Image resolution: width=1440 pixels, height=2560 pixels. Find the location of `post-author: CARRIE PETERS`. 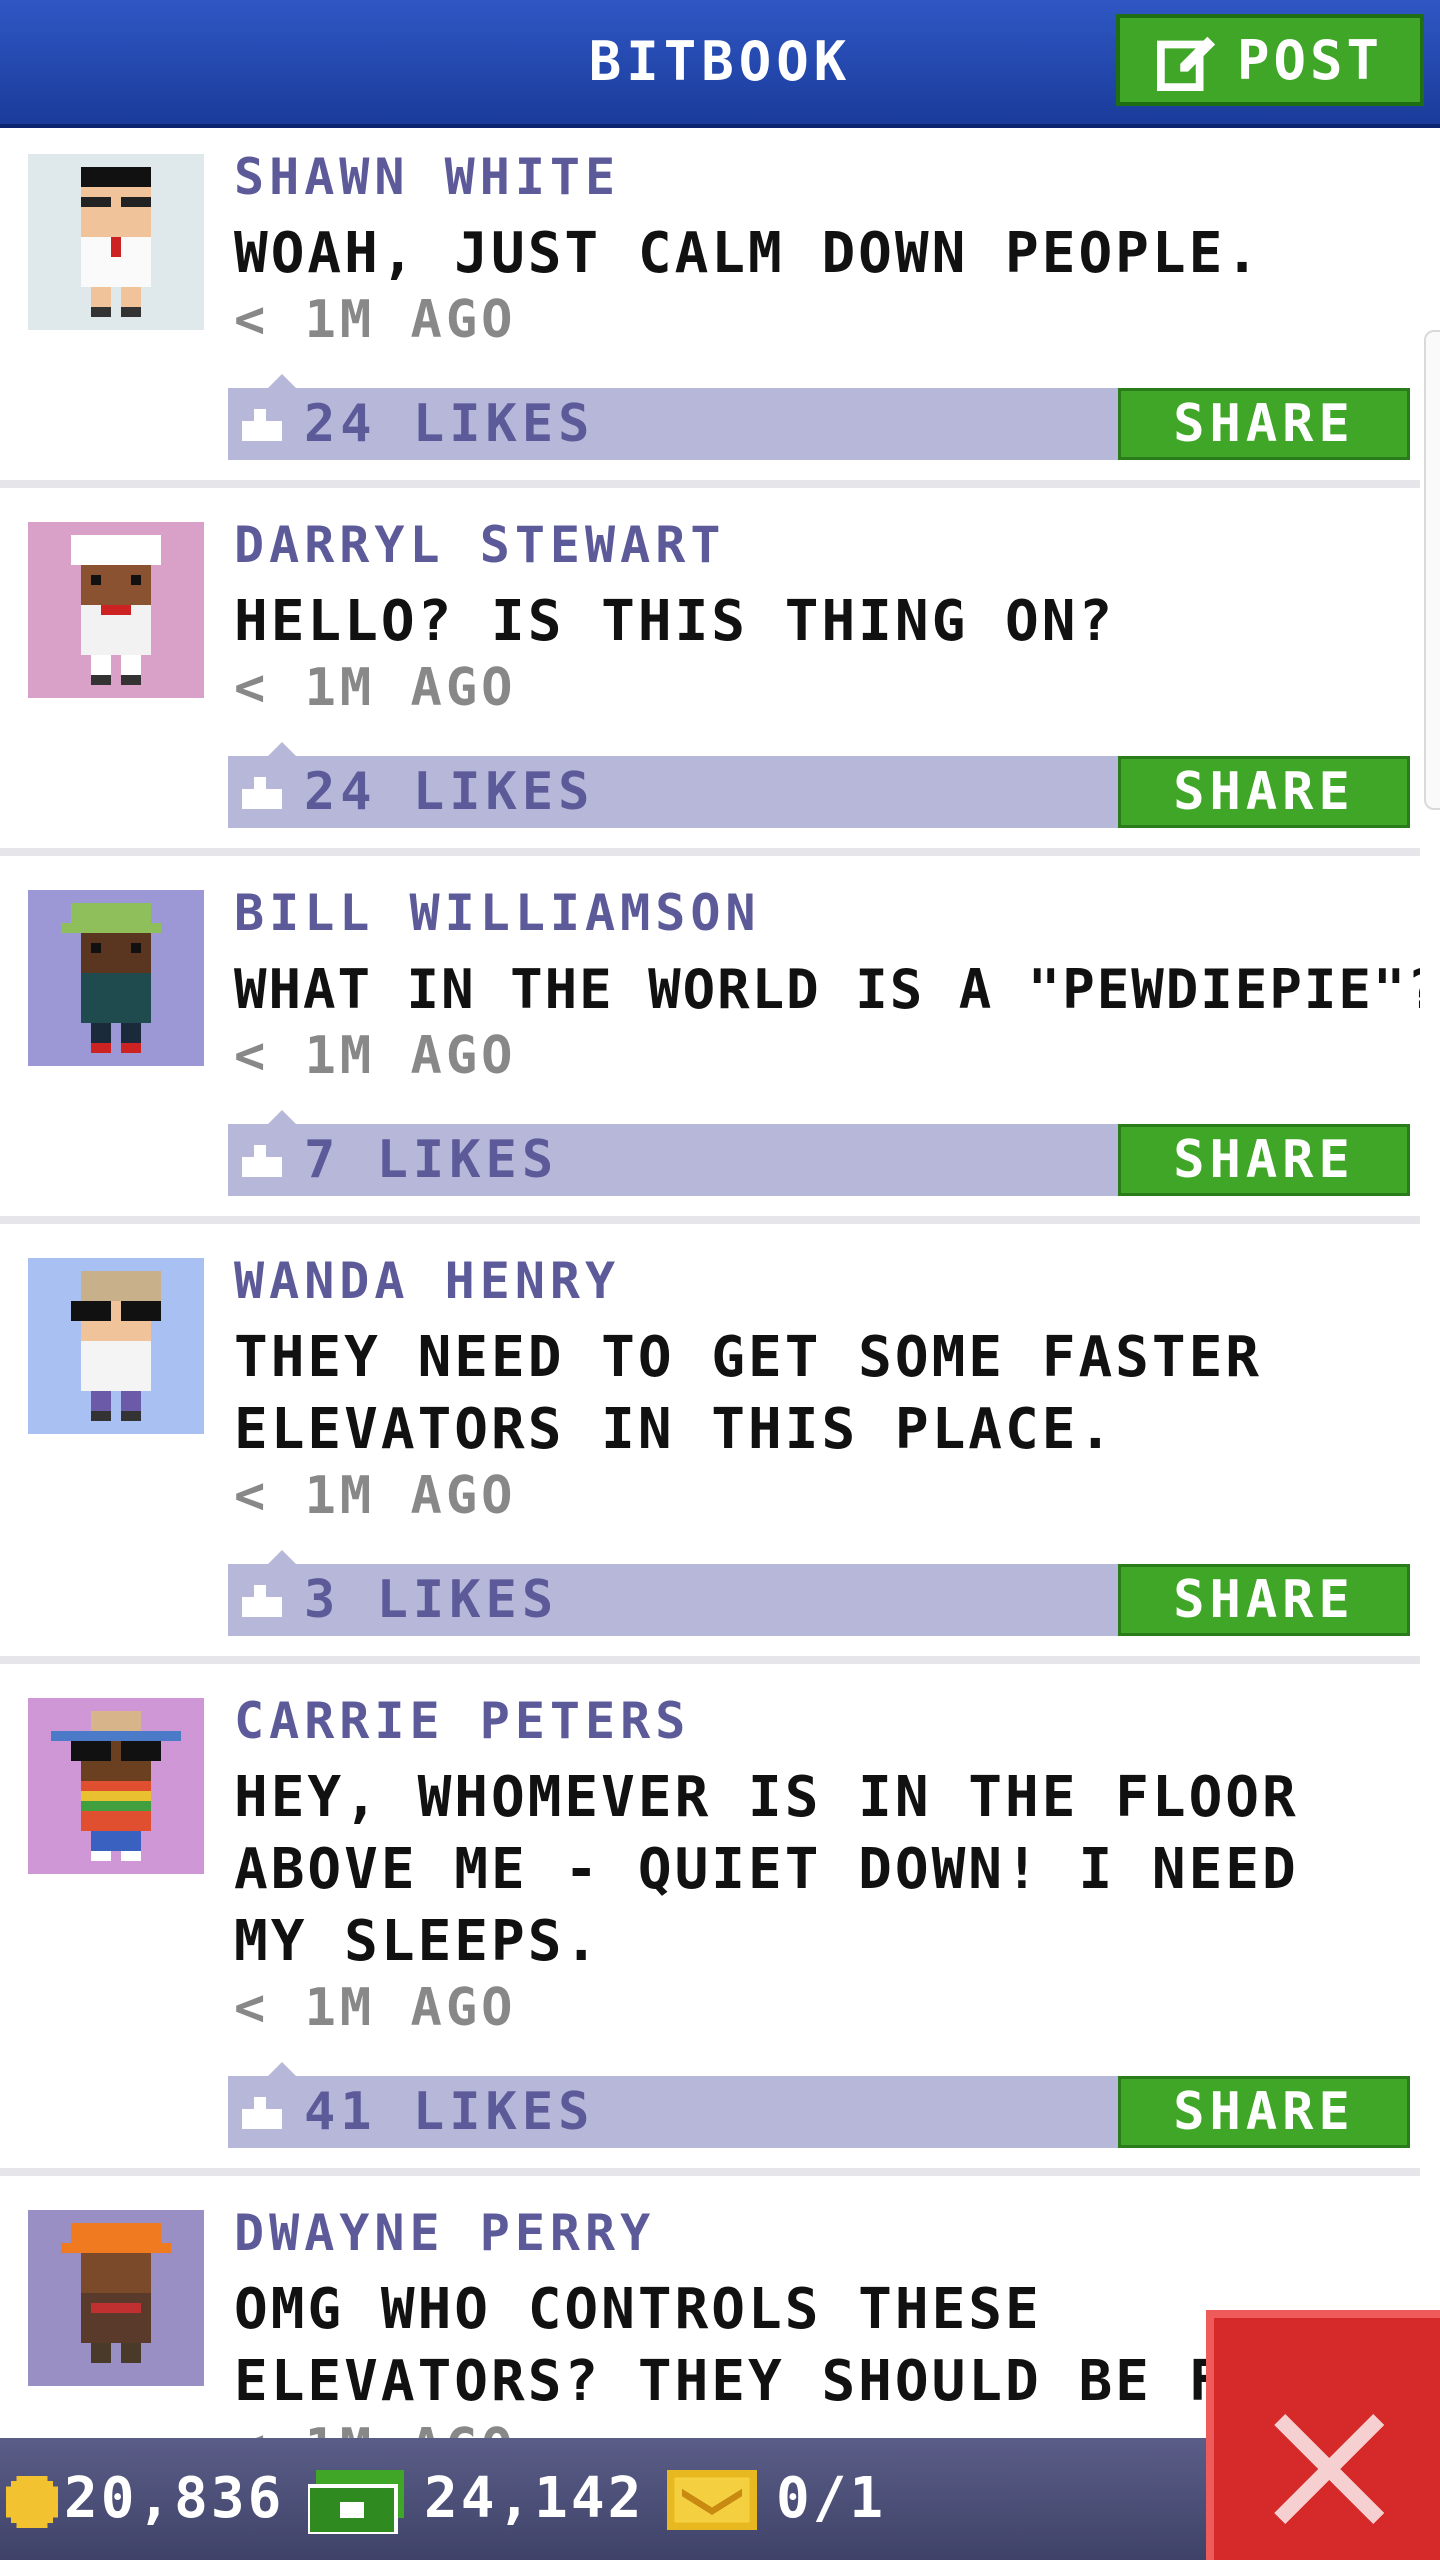

post-author: CARRIE PETERS is located at coordinates (462, 1721).